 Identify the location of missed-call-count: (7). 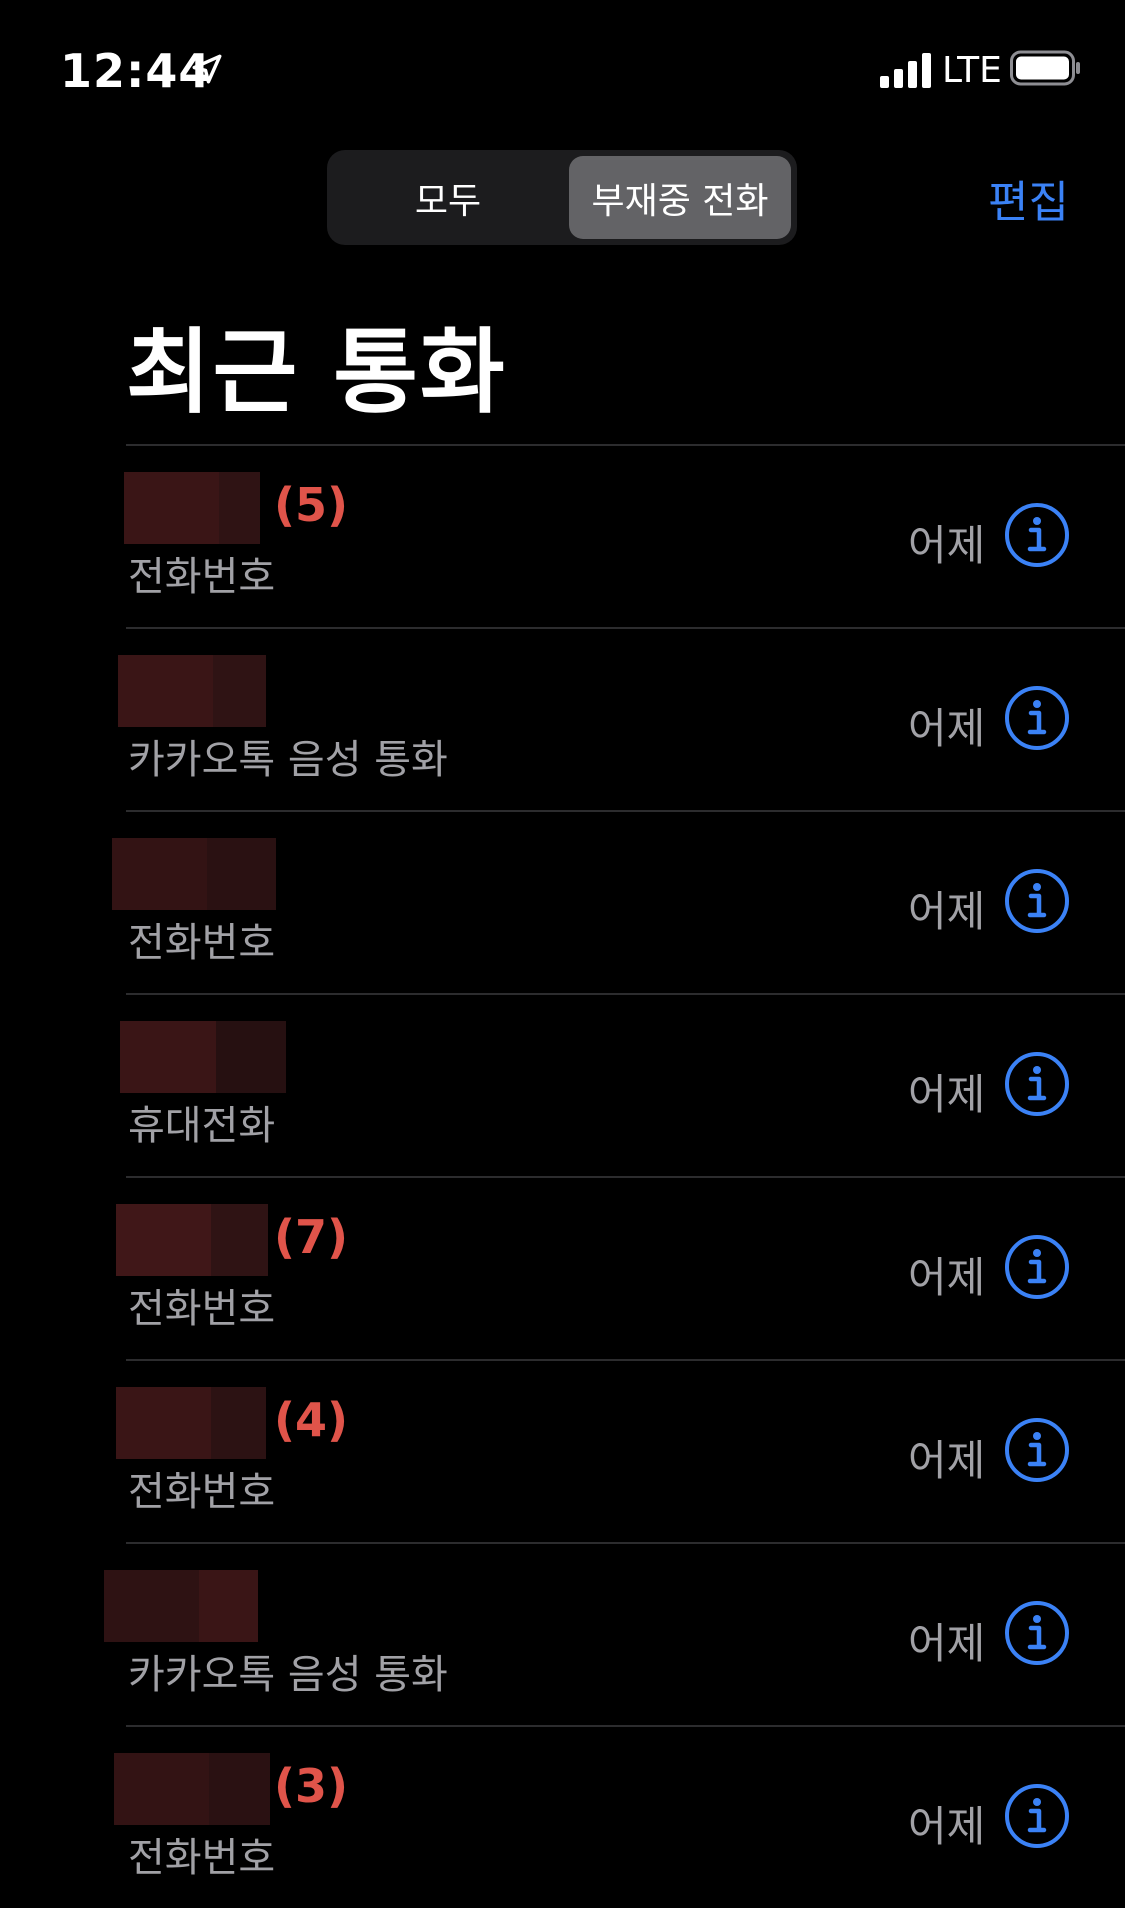
(311, 1237).